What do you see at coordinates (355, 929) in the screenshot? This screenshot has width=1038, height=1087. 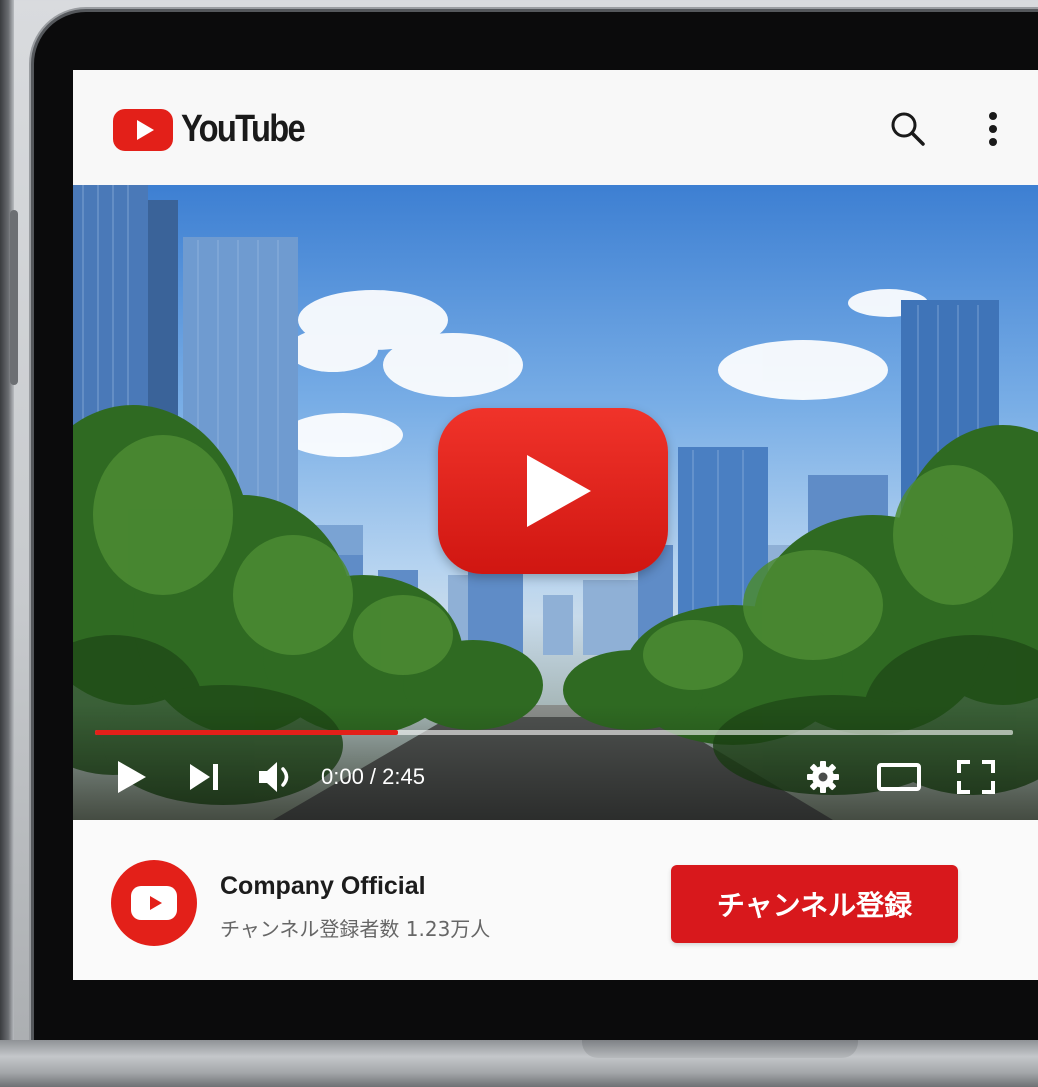 I see `subscriber-count: チャンネル登録者数 1.23万人` at bounding box center [355, 929].